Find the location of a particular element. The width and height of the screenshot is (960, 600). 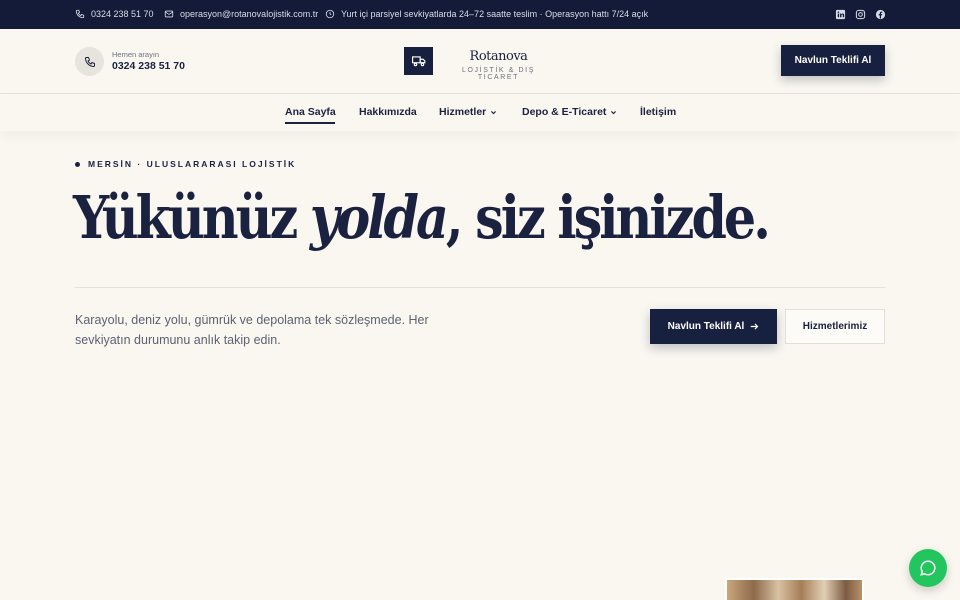

linkedin-icon is located at coordinates (840, 14).